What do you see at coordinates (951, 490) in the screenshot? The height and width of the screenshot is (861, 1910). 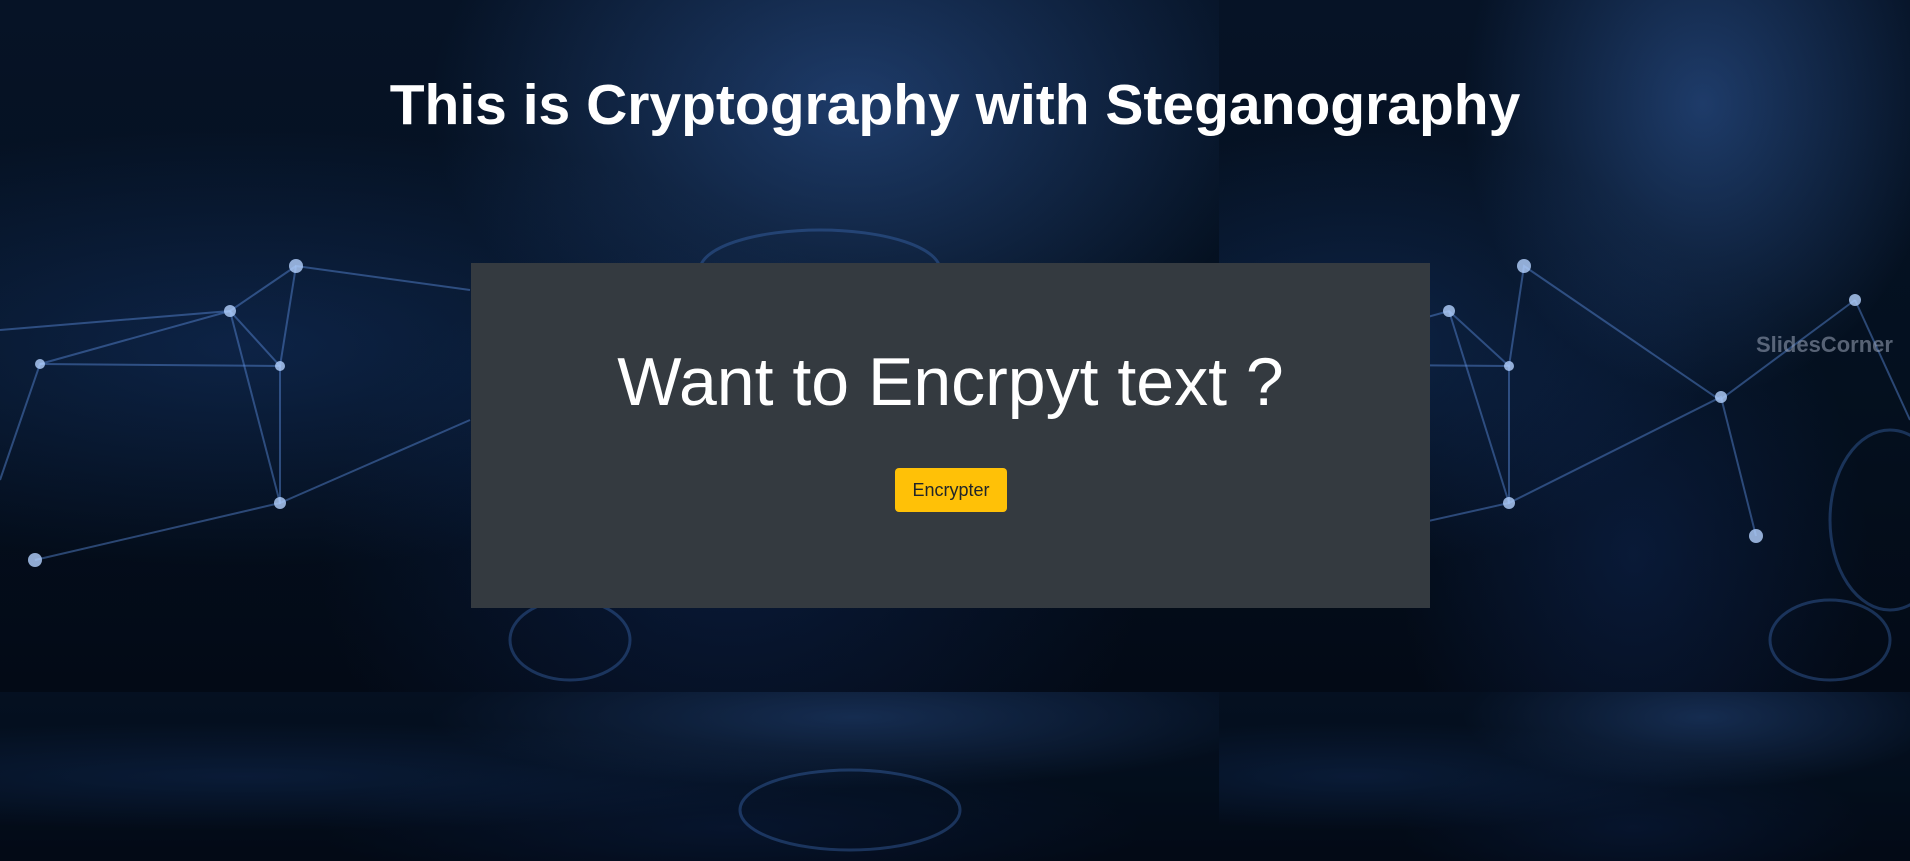 I see `encrypter-button: Encrypter` at bounding box center [951, 490].